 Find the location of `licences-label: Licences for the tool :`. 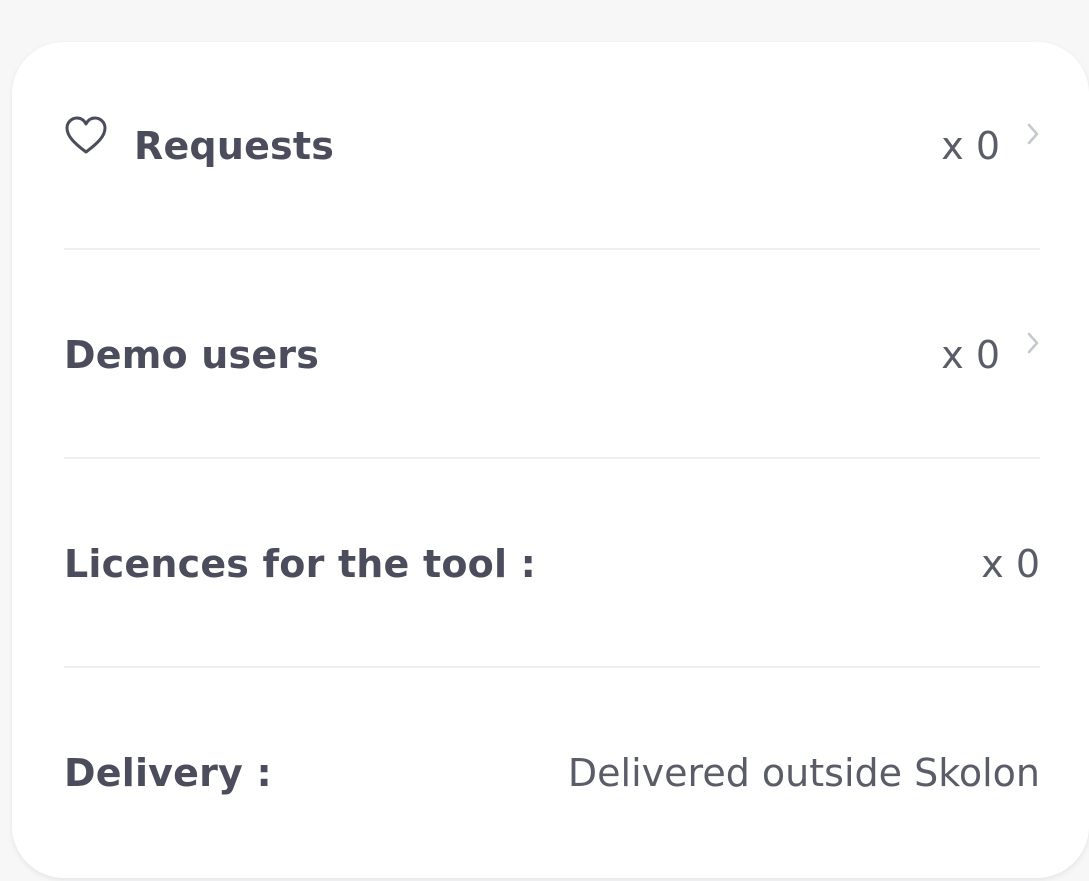

licences-label: Licences for the tool : is located at coordinates (300, 564).